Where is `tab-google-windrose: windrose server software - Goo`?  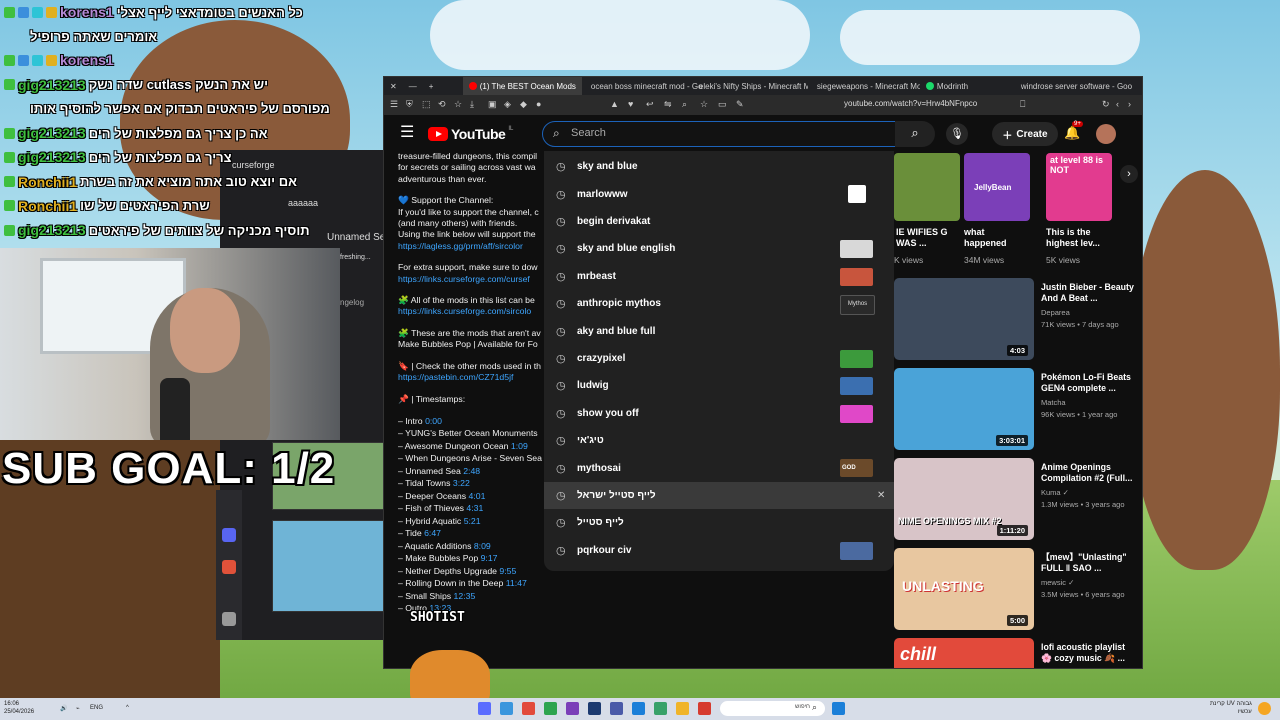 tab-google-windrose: windrose server software - Goo is located at coordinates (1072, 86).